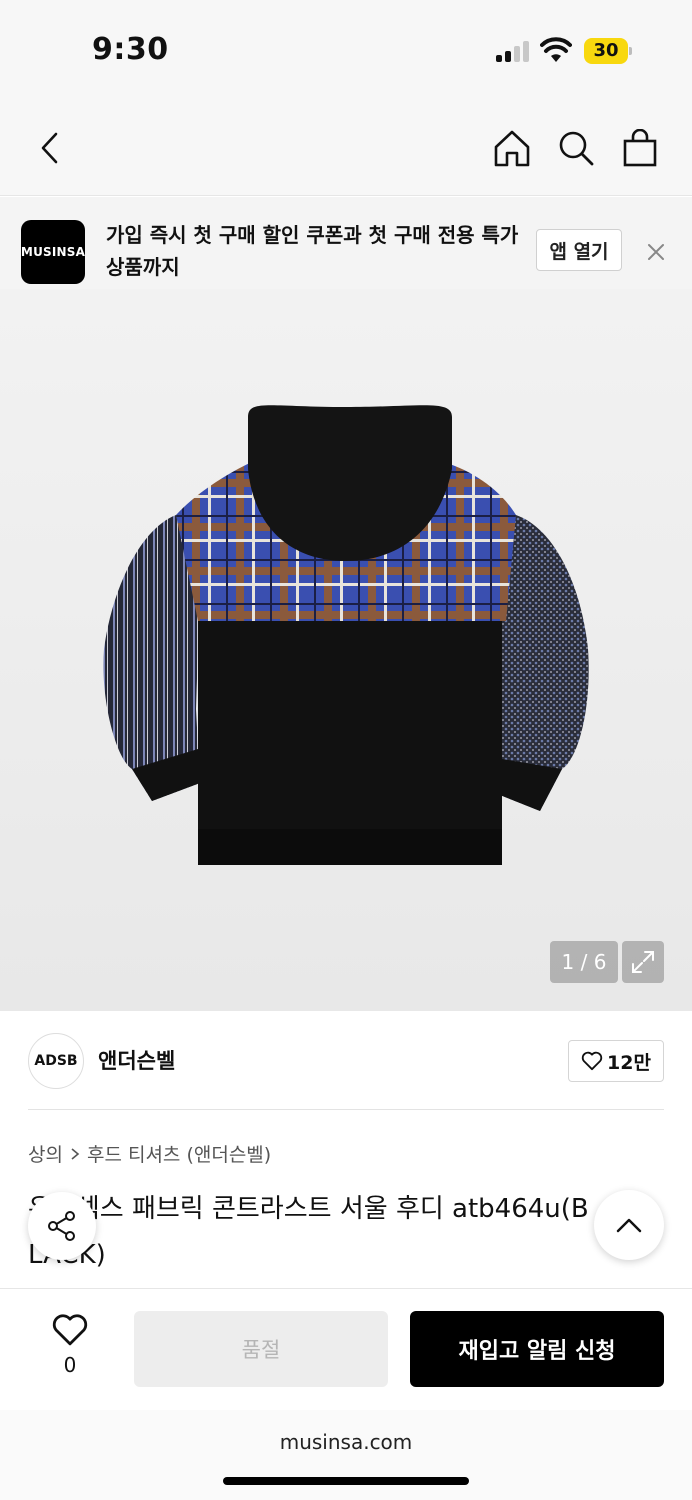 The width and height of the screenshot is (692, 1500). I want to click on wishlist-button: 0, so click(70, 1345).